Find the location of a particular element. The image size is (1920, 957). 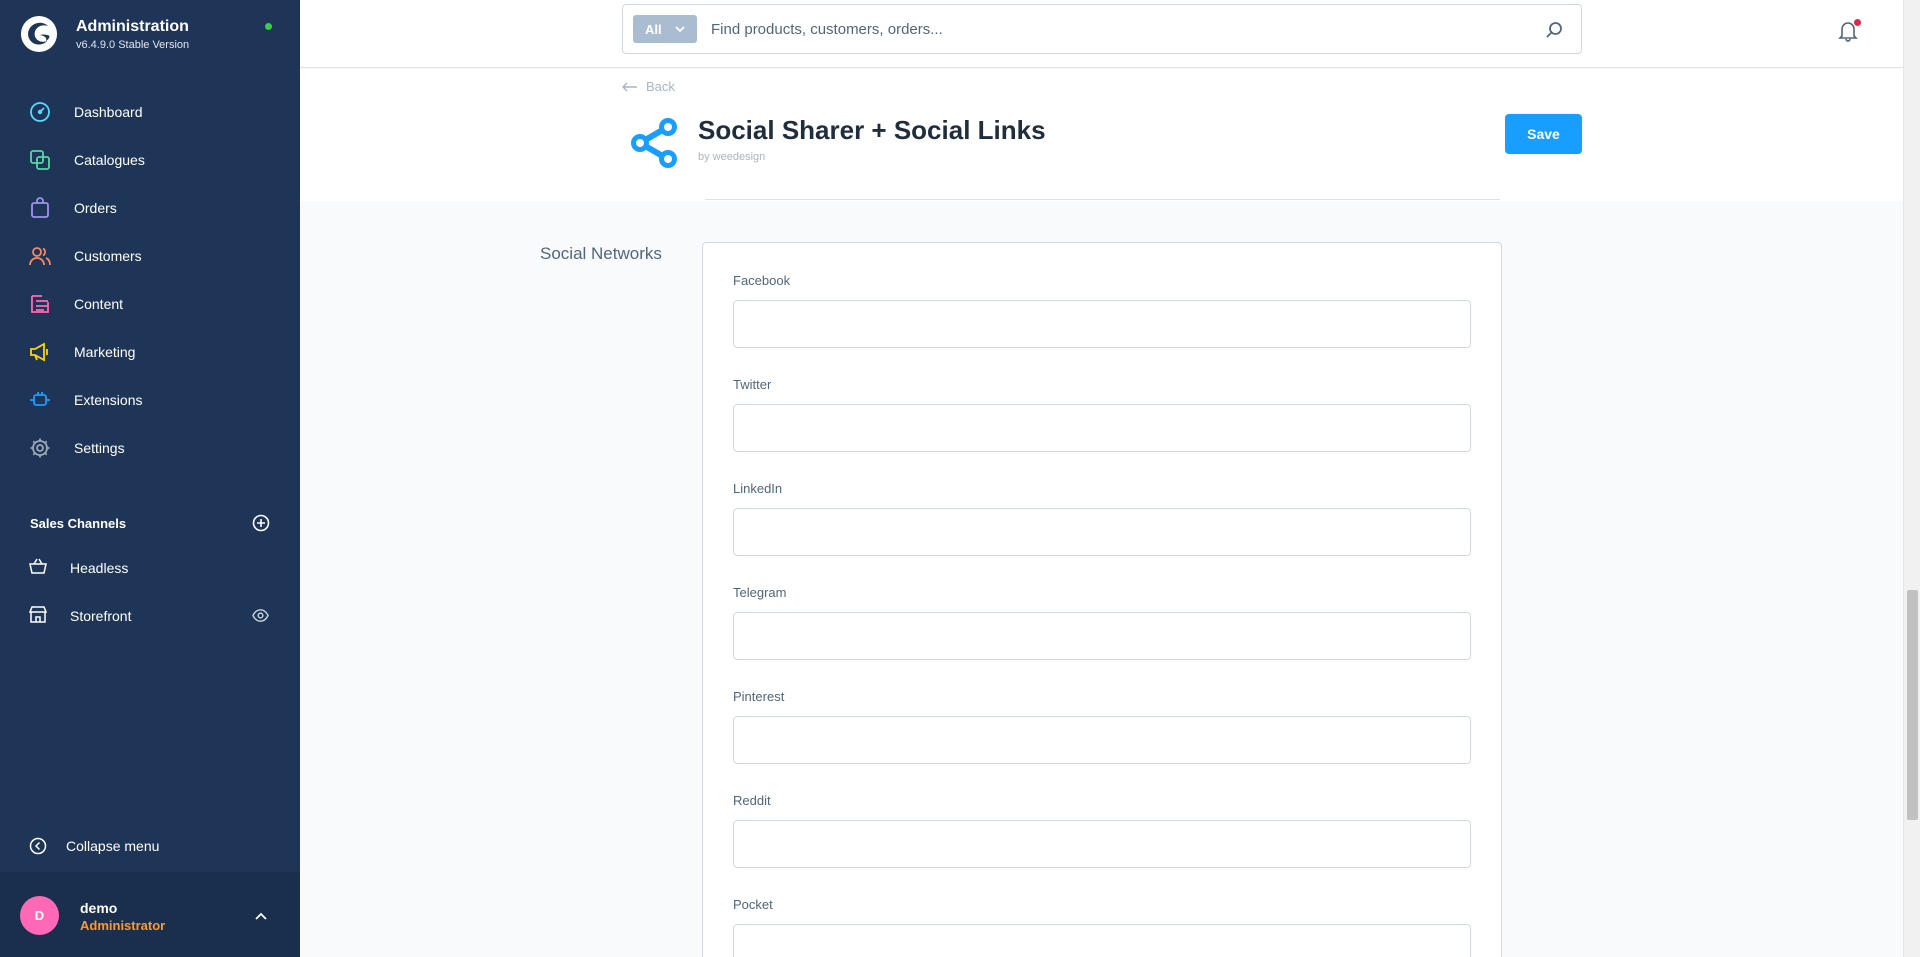

search-input is located at coordinates (1121, 29).